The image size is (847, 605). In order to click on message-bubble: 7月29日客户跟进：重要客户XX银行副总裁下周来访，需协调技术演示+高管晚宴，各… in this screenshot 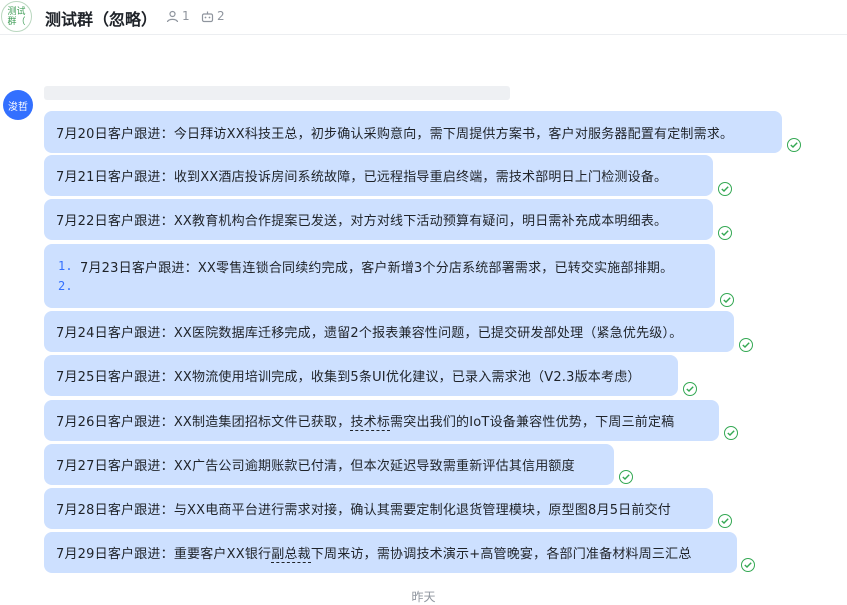, I will do `click(390, 552)`.